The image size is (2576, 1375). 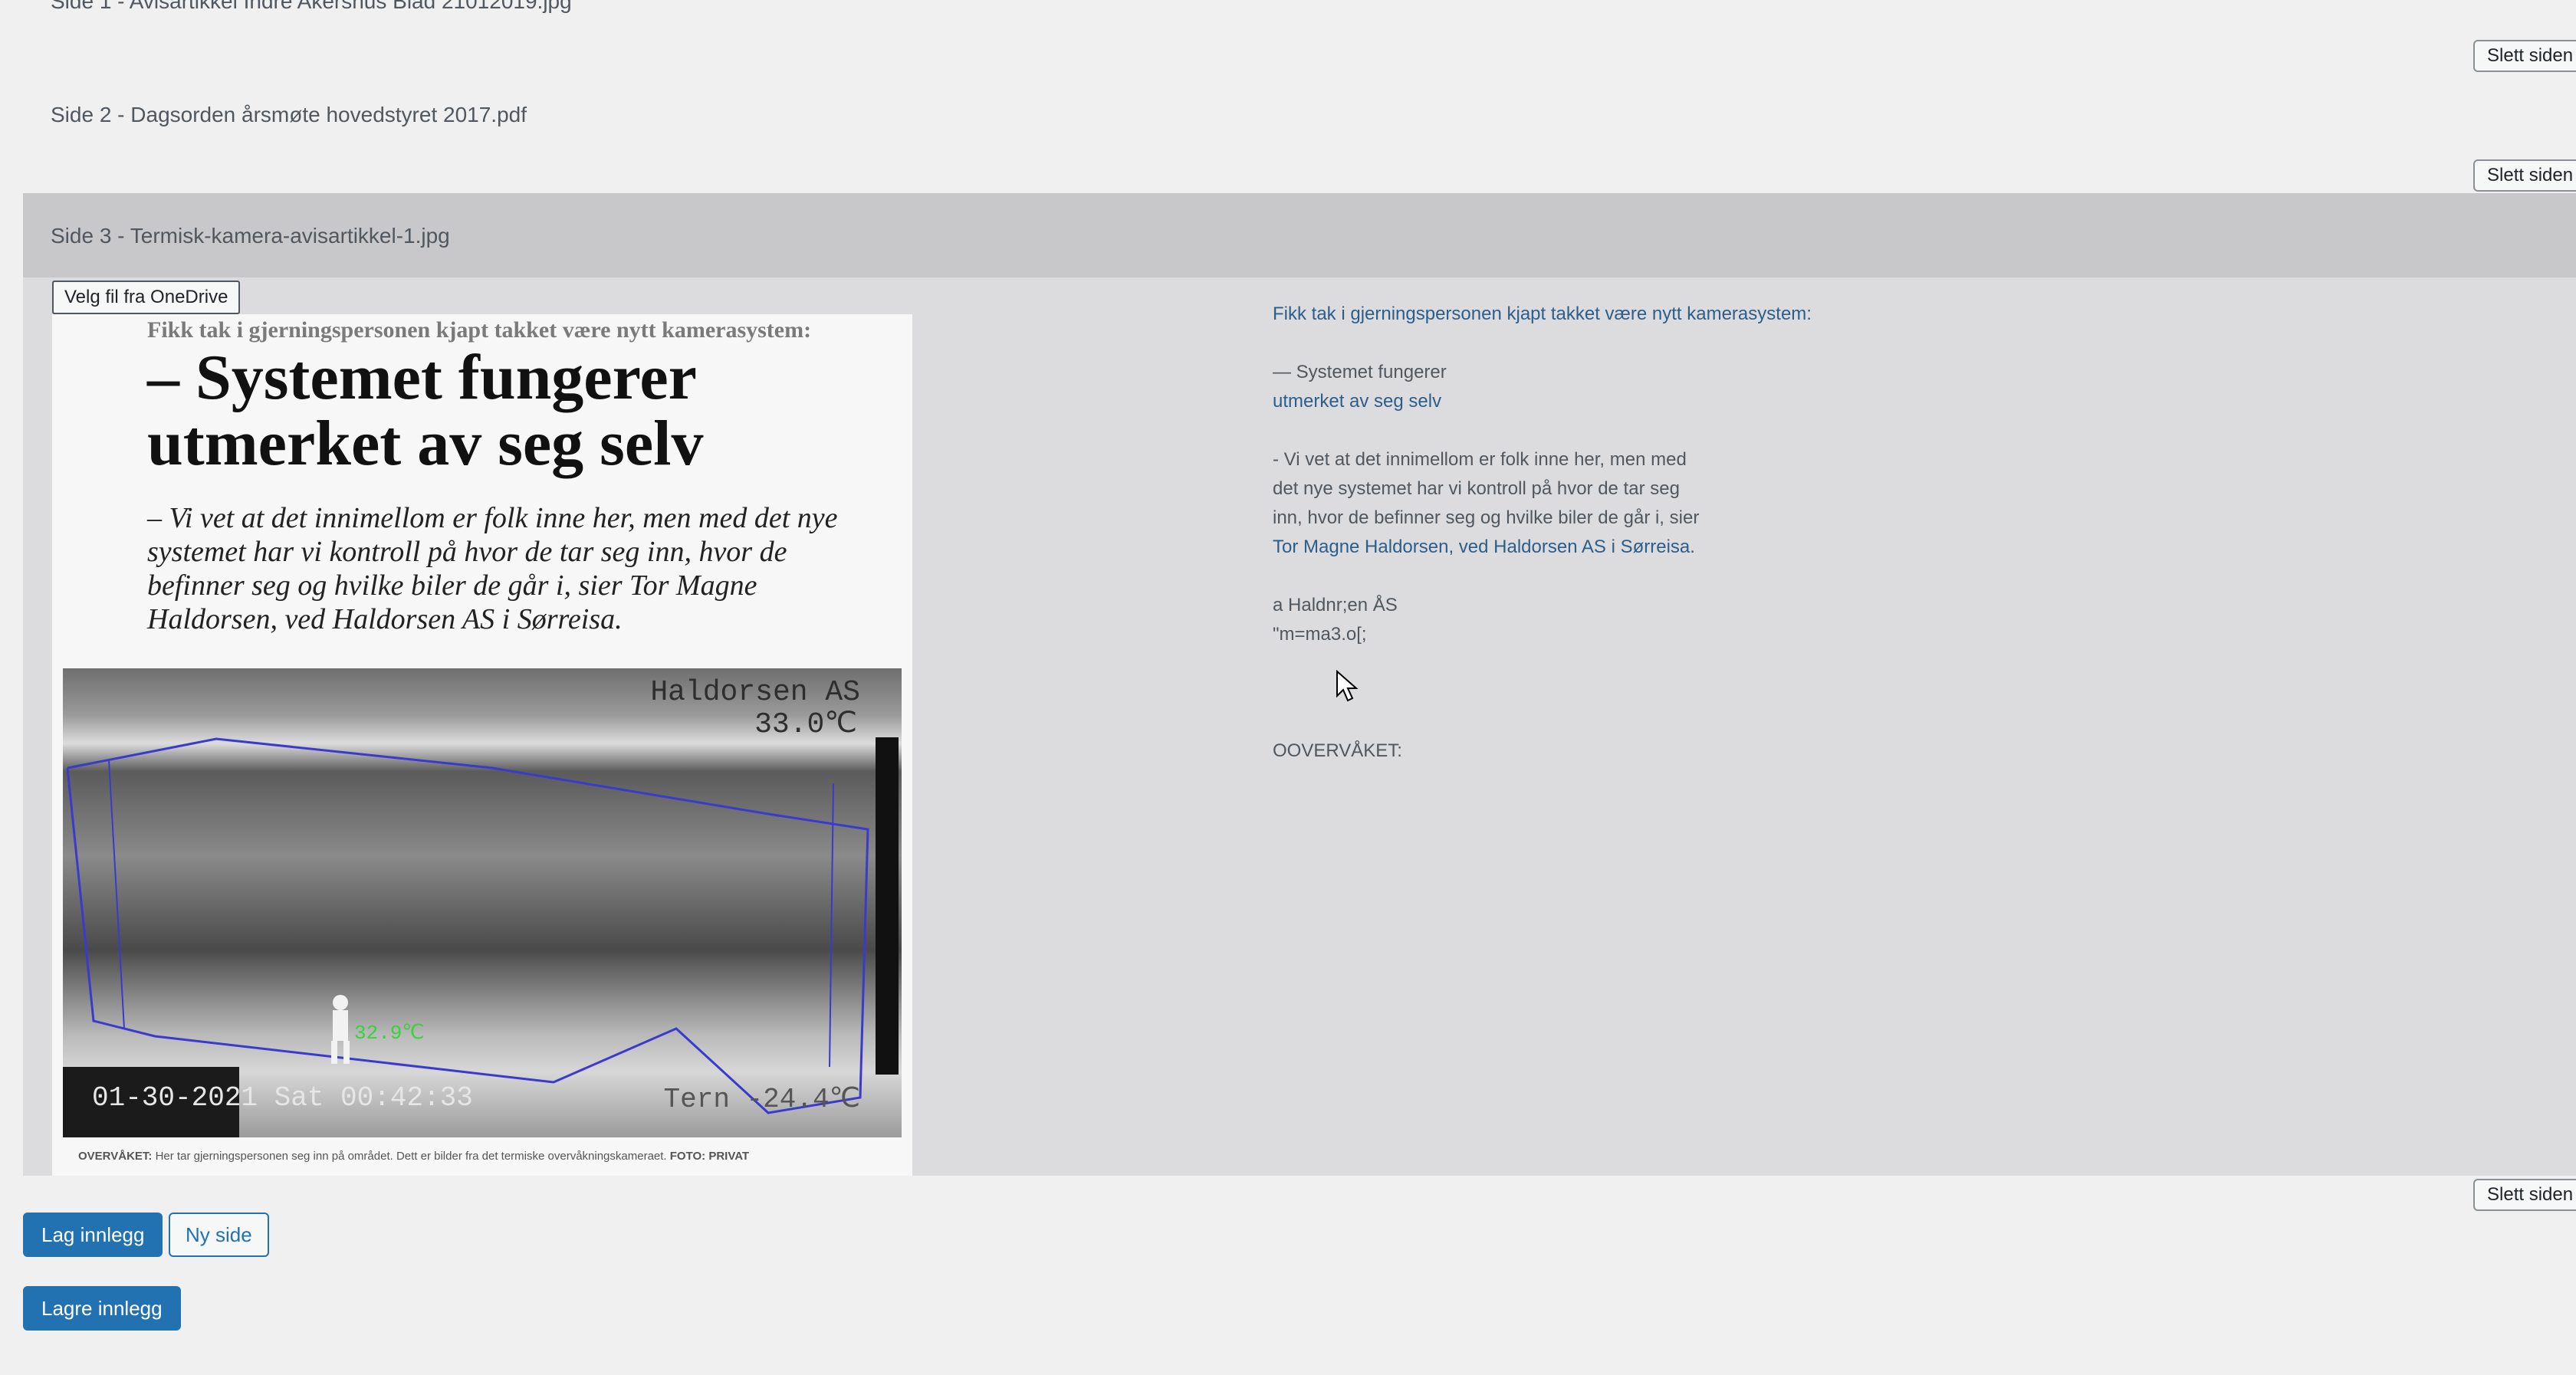 I want to click on delete-page-2-button: Slett siden, so click(x=2525, y=175).